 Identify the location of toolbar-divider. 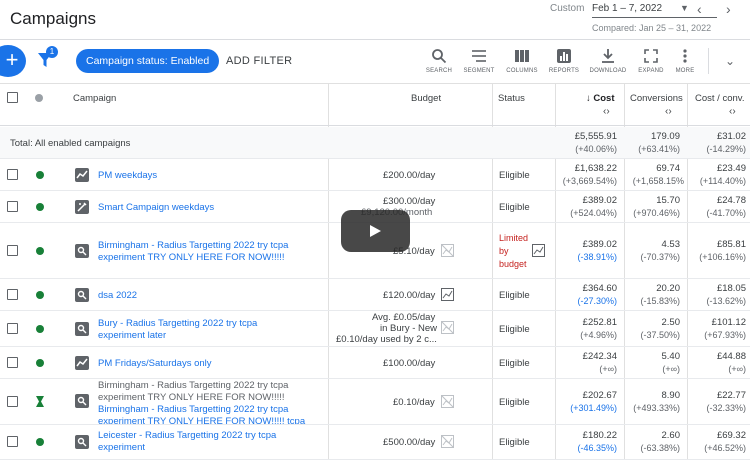
(708, 61).